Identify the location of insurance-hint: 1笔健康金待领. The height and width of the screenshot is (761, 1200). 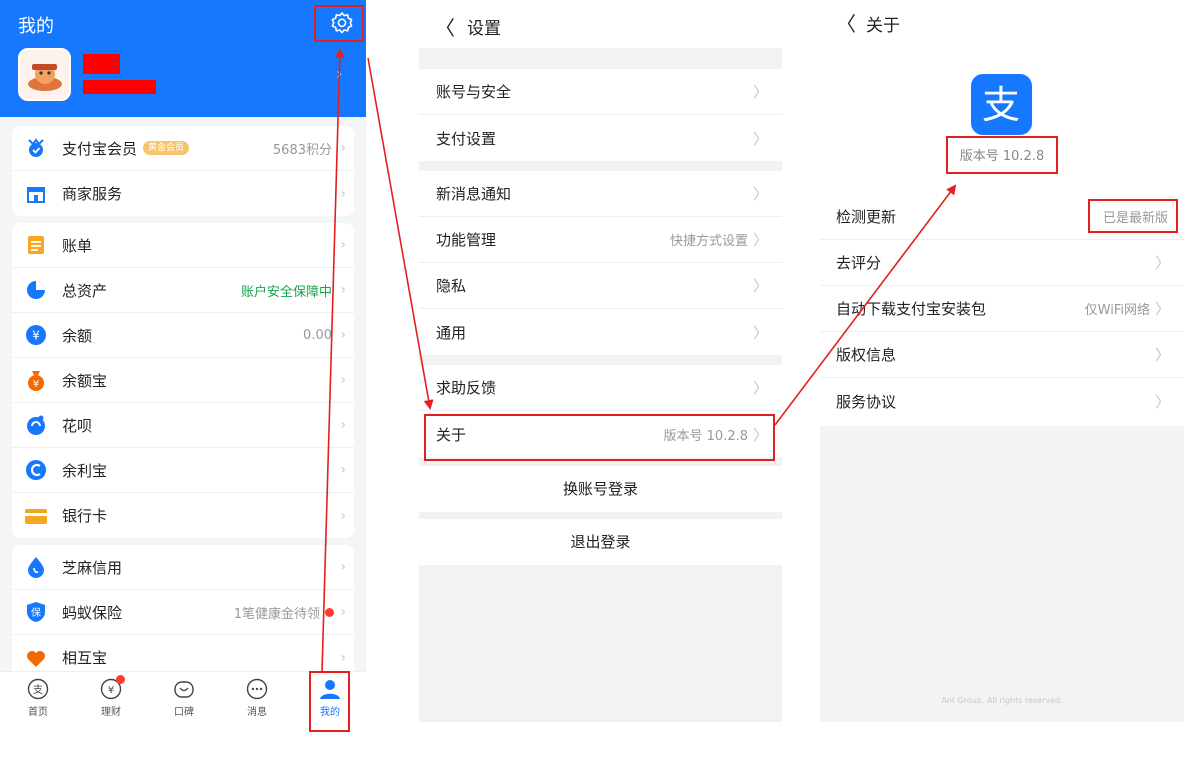
(276, 614).